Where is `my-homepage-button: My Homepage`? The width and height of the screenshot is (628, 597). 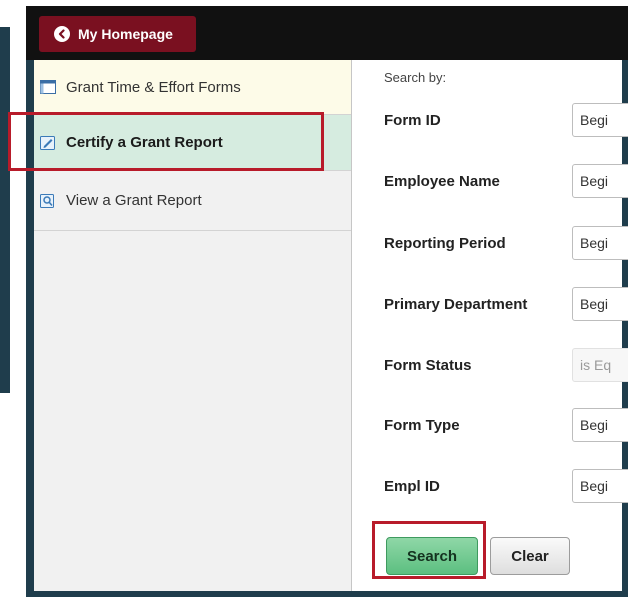
my-homepage-button: My Homepage is located at coordinates (117, 34).